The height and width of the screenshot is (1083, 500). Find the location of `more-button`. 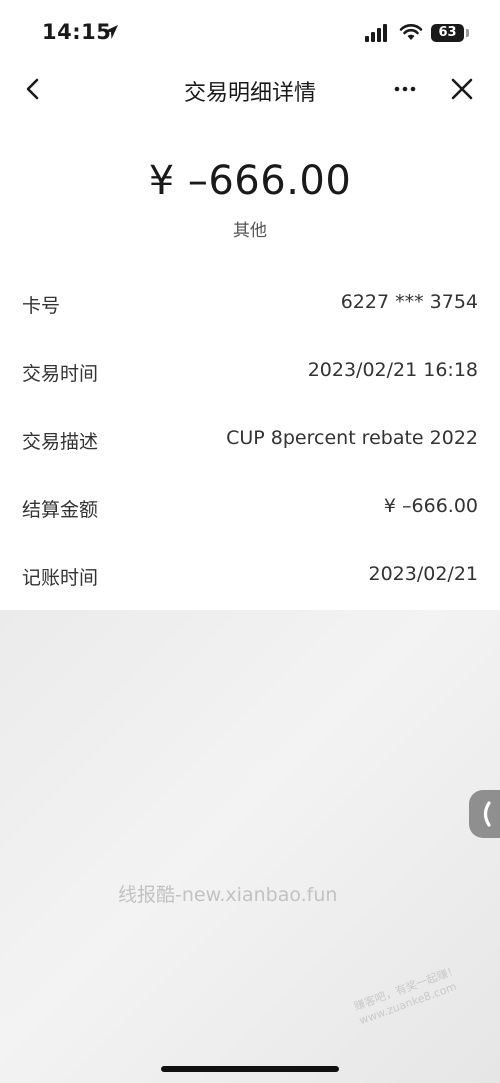

more-button is located at coordinates (406, 89).